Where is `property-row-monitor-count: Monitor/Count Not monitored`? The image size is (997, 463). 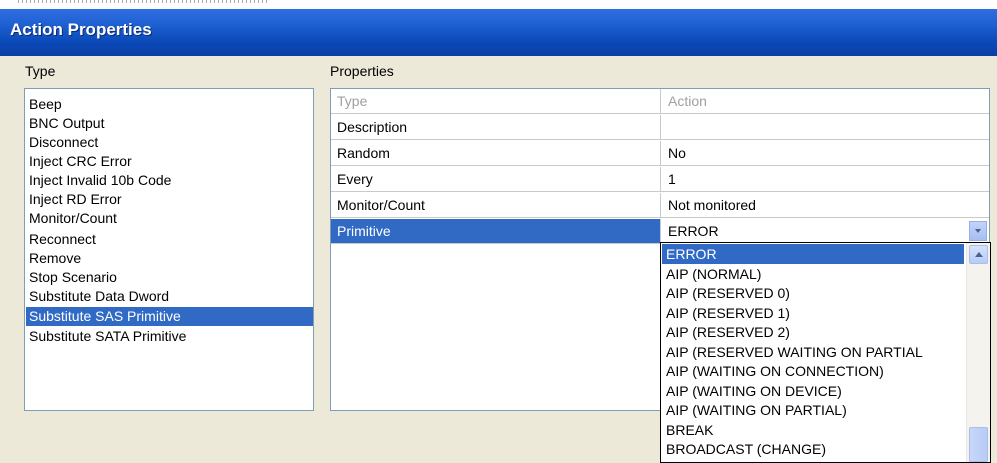
property-row-monitor-count: Monitor/Count Not monitored is located at coordinates (660, 205).